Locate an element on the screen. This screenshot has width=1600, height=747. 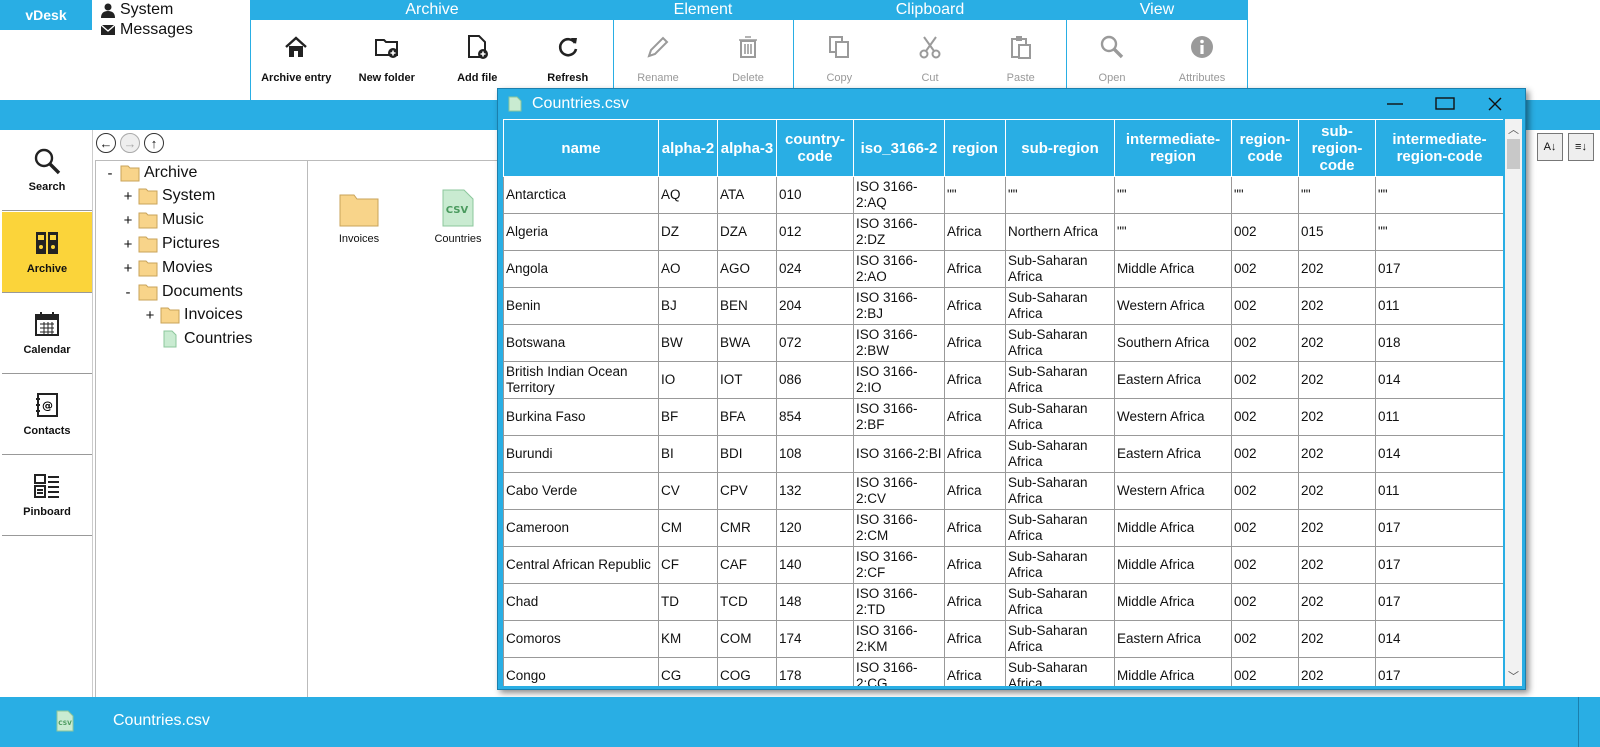
file-item-countries: CSV Countries is located at coordinates (458, 217).